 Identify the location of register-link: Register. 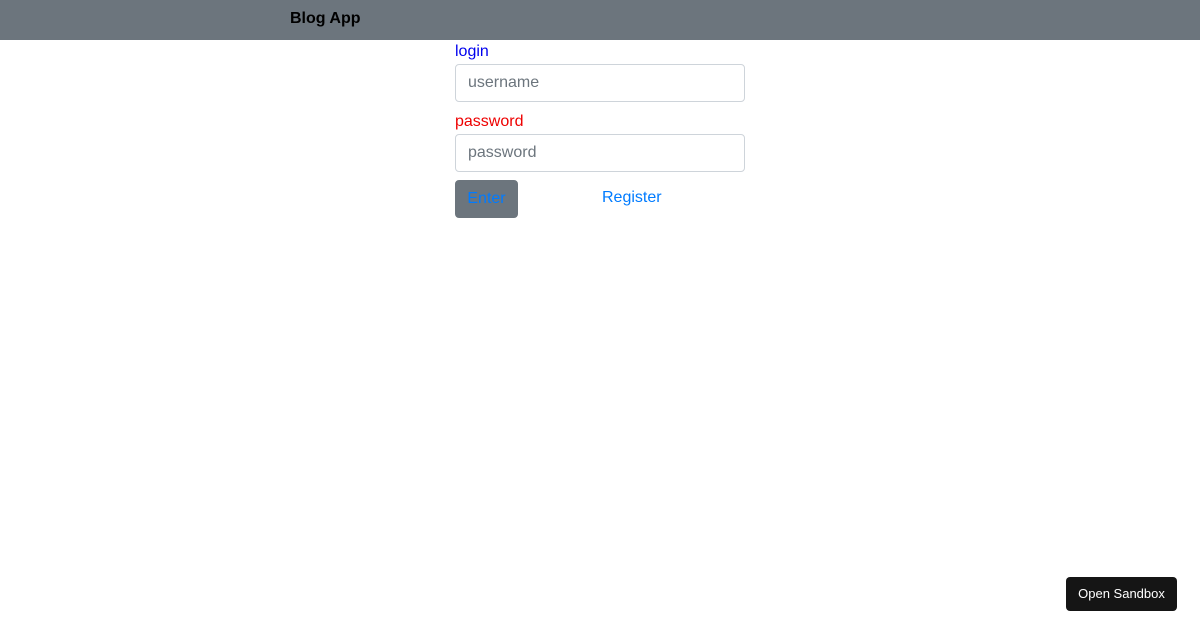
(632, 198).